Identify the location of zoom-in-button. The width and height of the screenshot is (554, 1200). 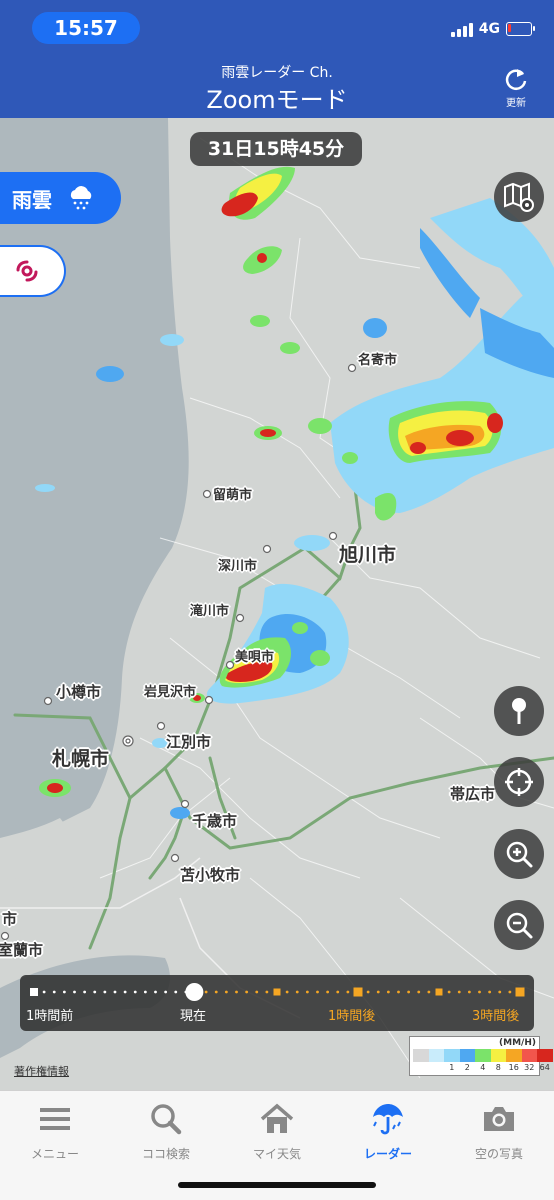
(519, 854).